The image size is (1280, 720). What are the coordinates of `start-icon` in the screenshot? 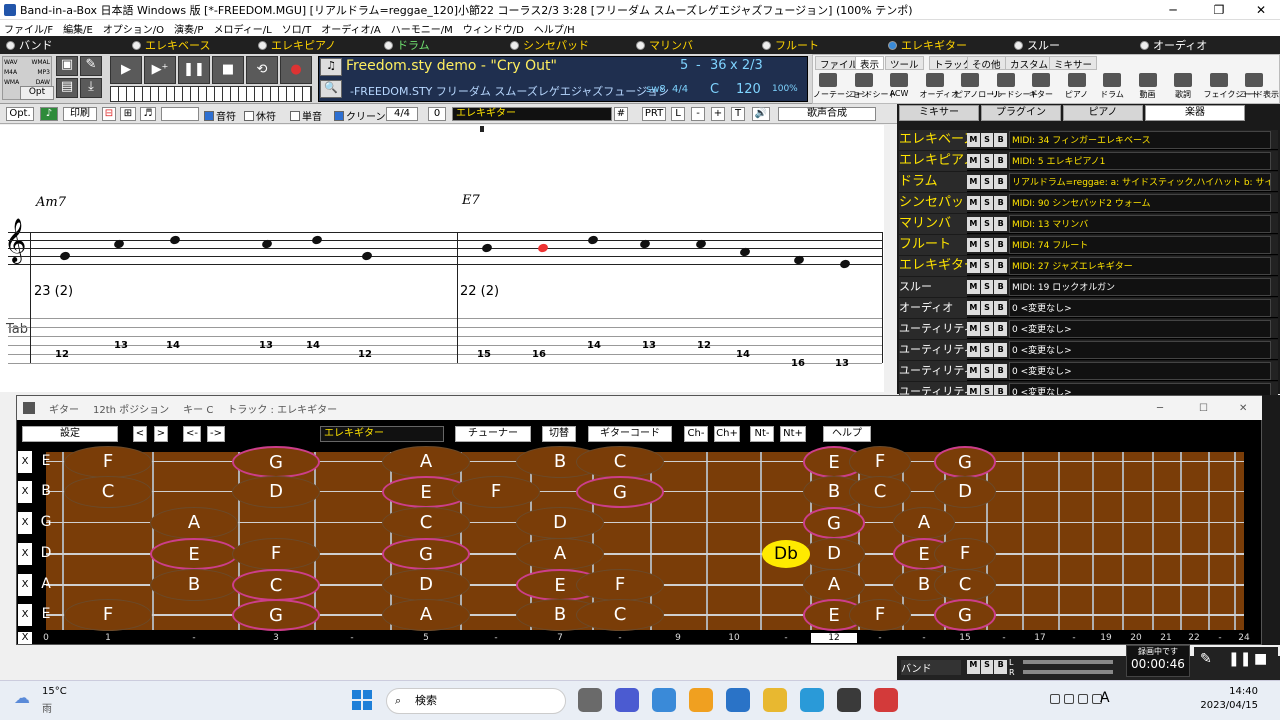 It's located at (362, 700).